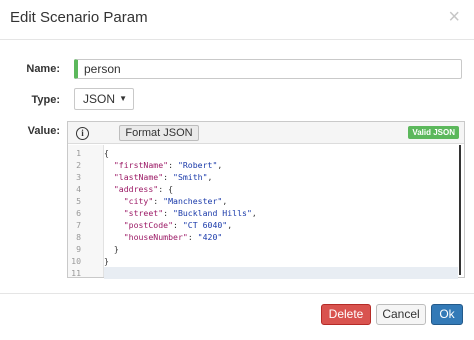 The width and height of the screenshot is (474, 340). What do you see at coordinates (78, 213) in the screenshot?
I see `line-number: 6` at bounding box center [78, 213].